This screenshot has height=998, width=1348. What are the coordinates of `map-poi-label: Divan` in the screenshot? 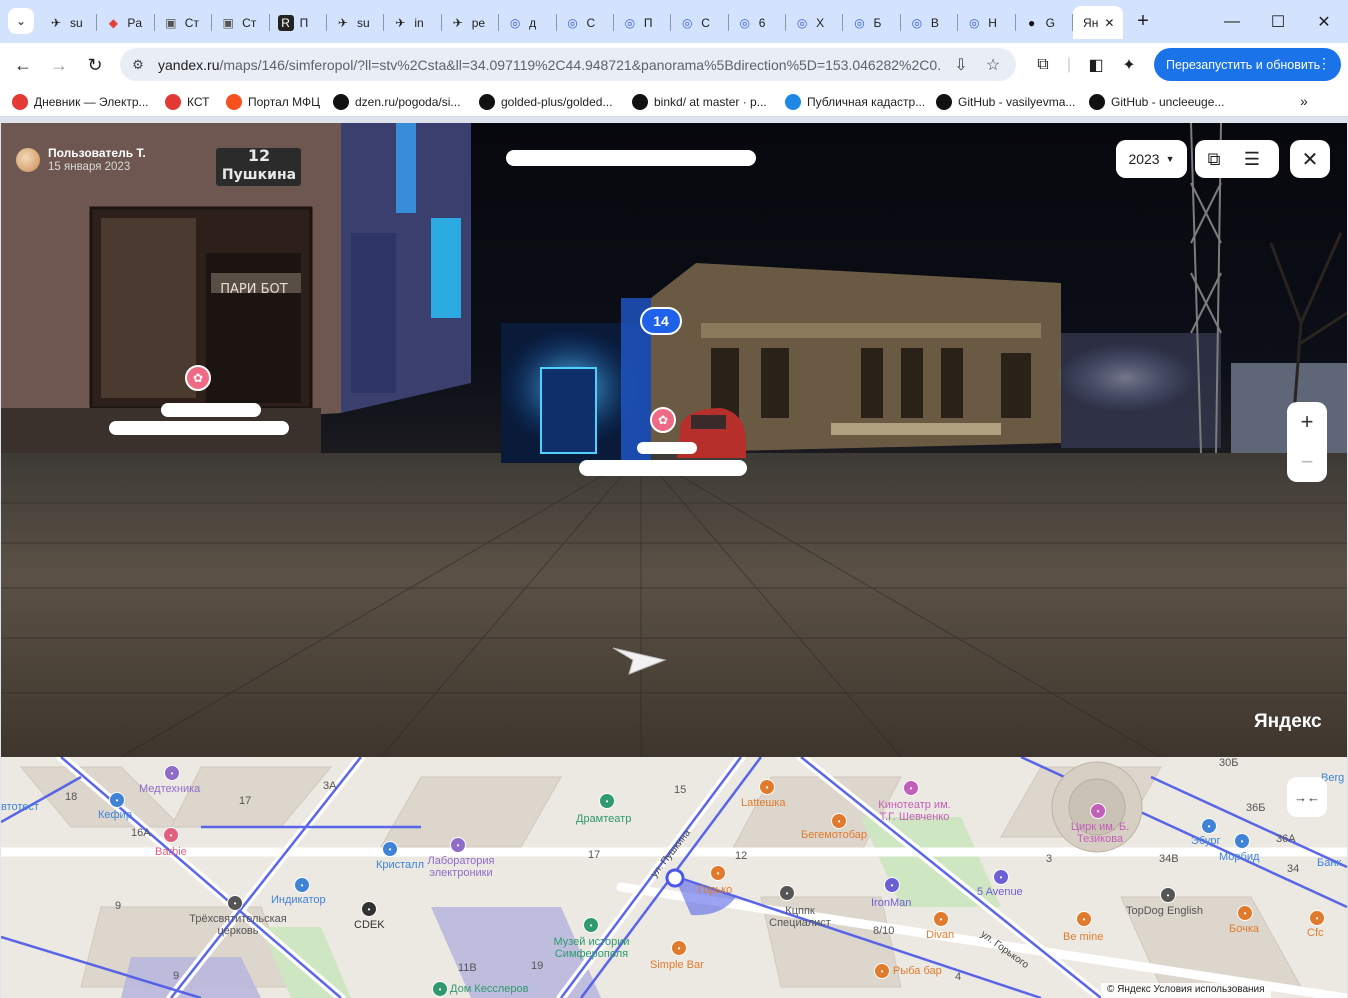 It's located at (940, 935).